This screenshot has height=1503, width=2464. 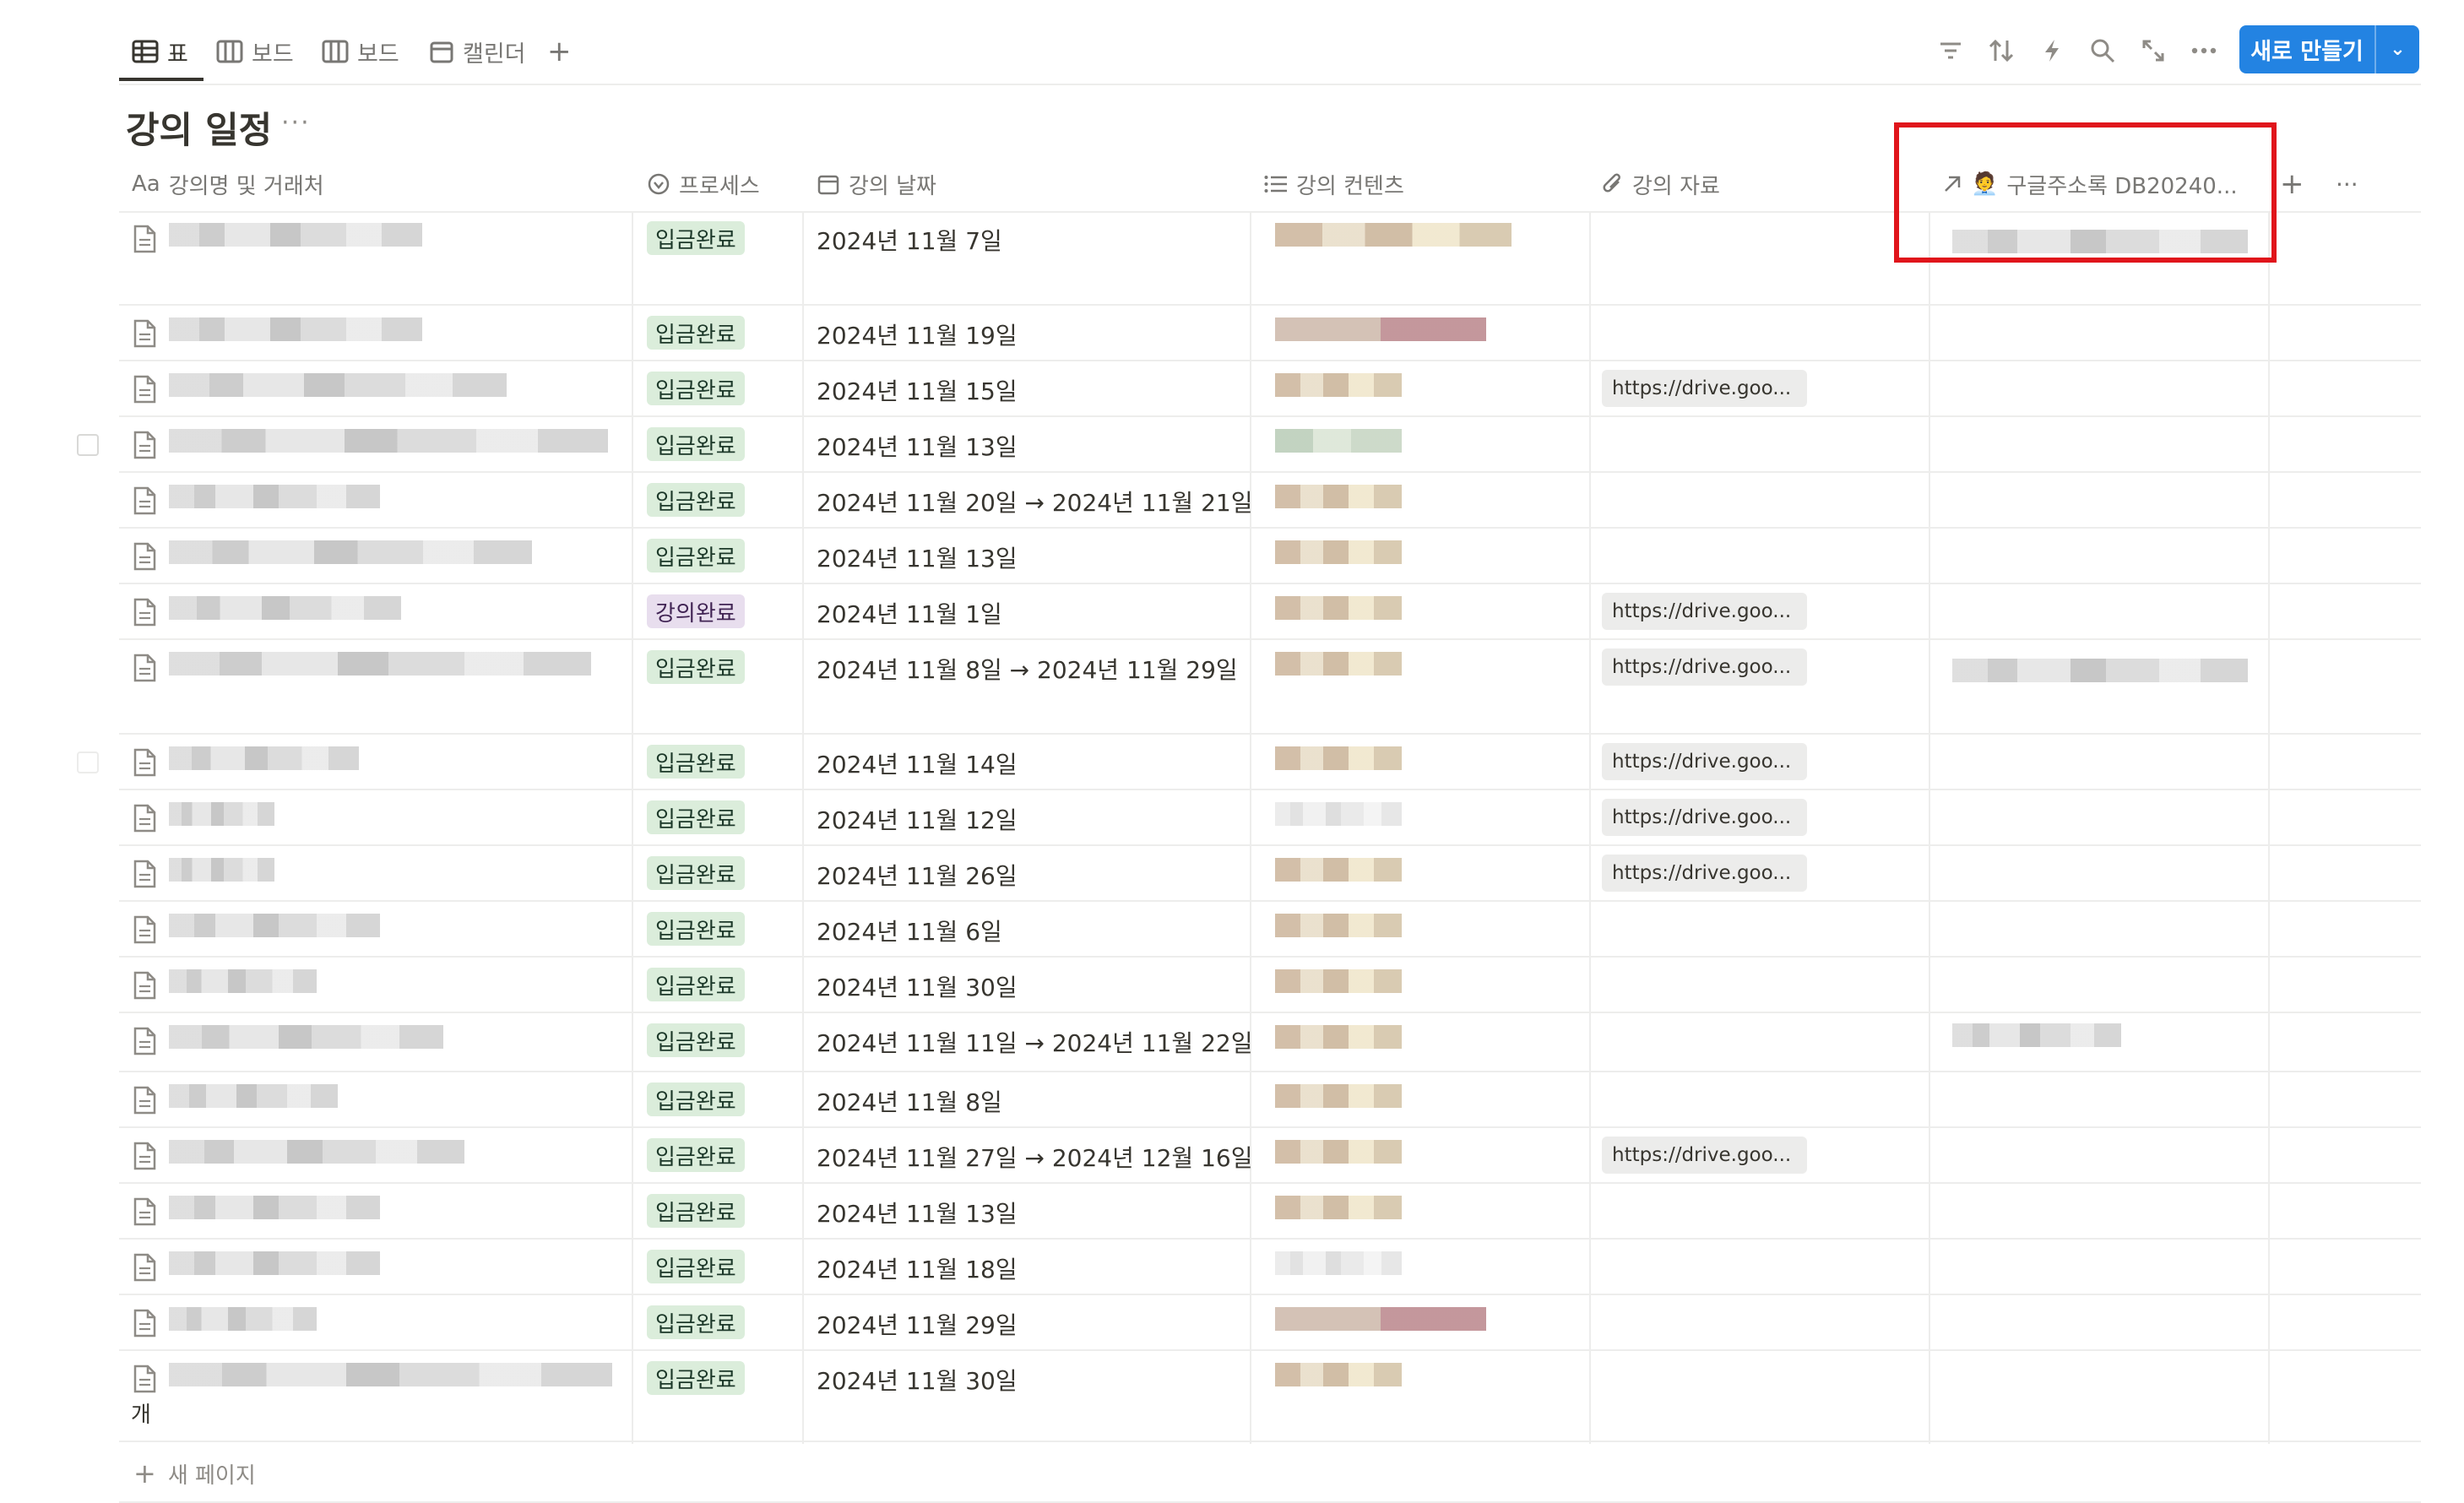 I want to click on lecture-date: 2024년 11월 20일 → 2024년 11월 21일, so click(x=1034, y=501).